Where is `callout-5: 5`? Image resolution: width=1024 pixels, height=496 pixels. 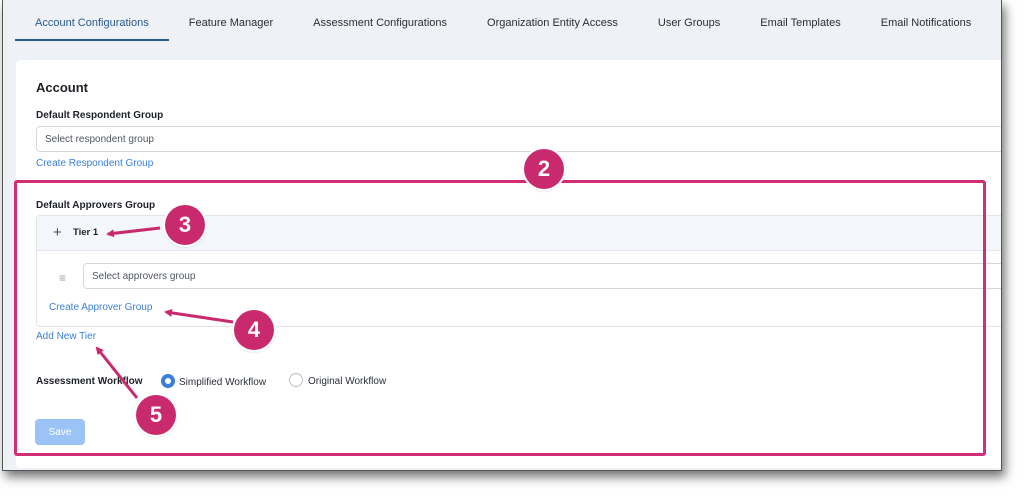 callout-5: 5 is located at coordinates (156, 415).